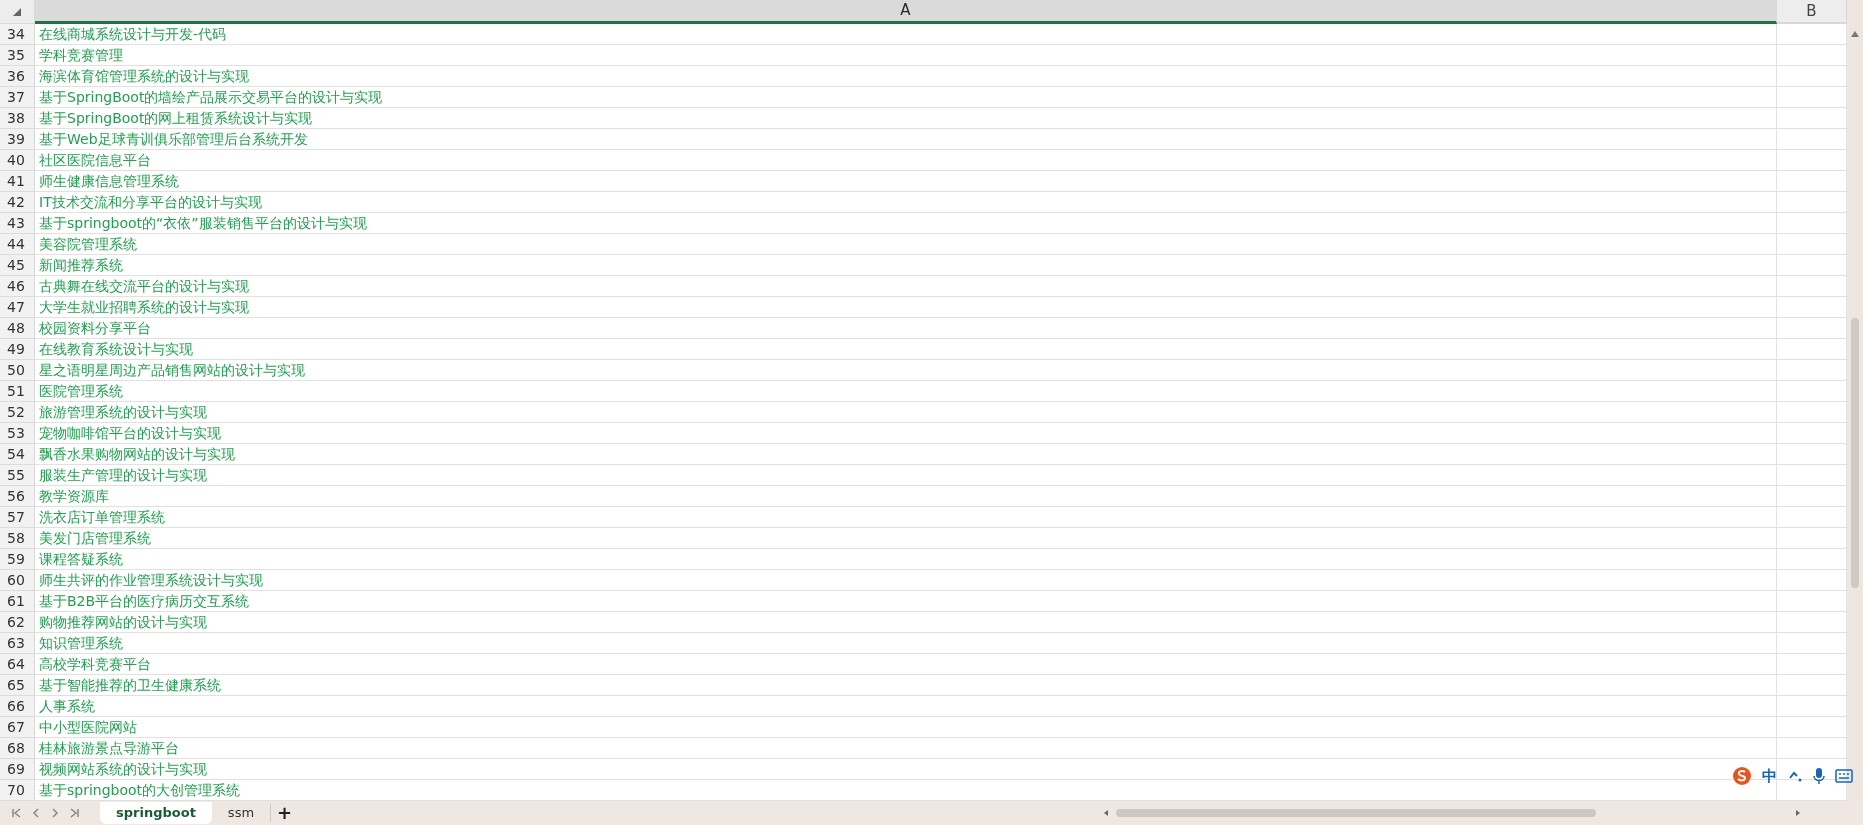 The height and width of the screenshot is (825, 1863). I want to click on cell-text: 基于springboot的大创管理系统, so click(140, 790).